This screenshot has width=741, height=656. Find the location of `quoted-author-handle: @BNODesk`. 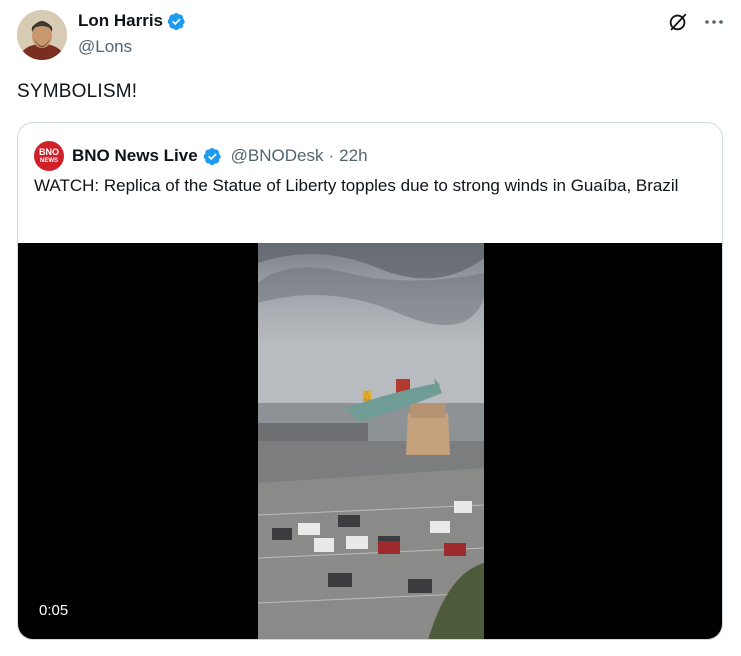

quoted-author-handle: @BNODesk is located at coordinates (277, 156).